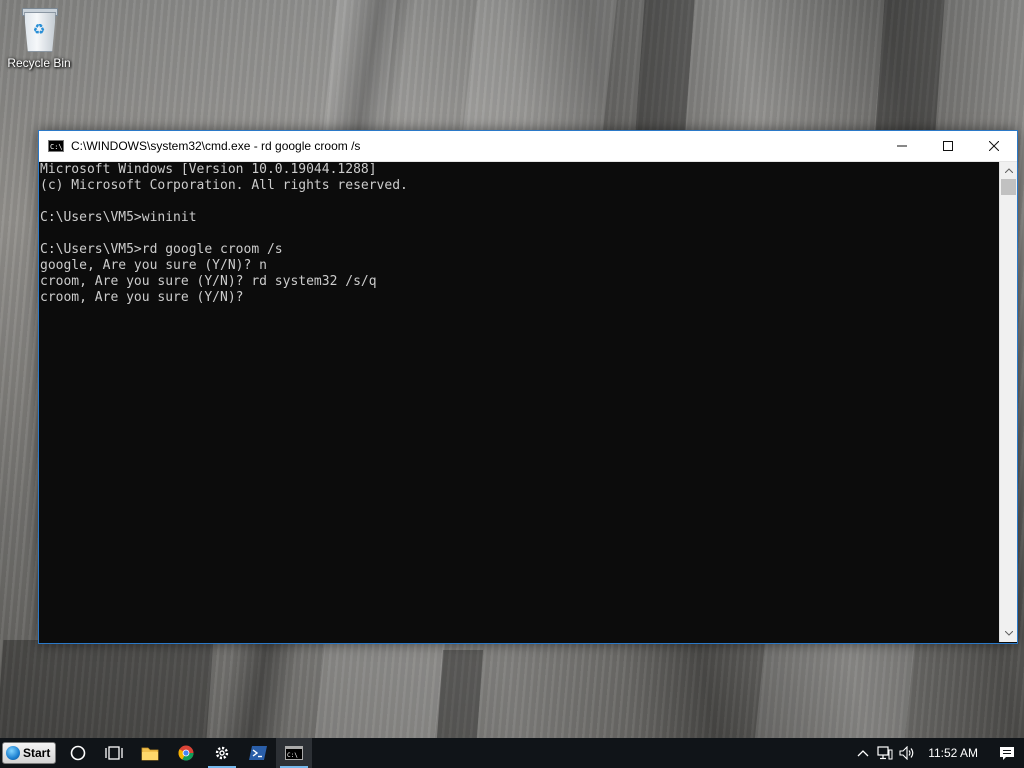 This screenshot has height=768, width=1024. What do you see at coordinates (161, 249) in the screenshot?
I see `console-line: C:\Users\VM5>rd google croom /s` at bounding box center [161, 249].